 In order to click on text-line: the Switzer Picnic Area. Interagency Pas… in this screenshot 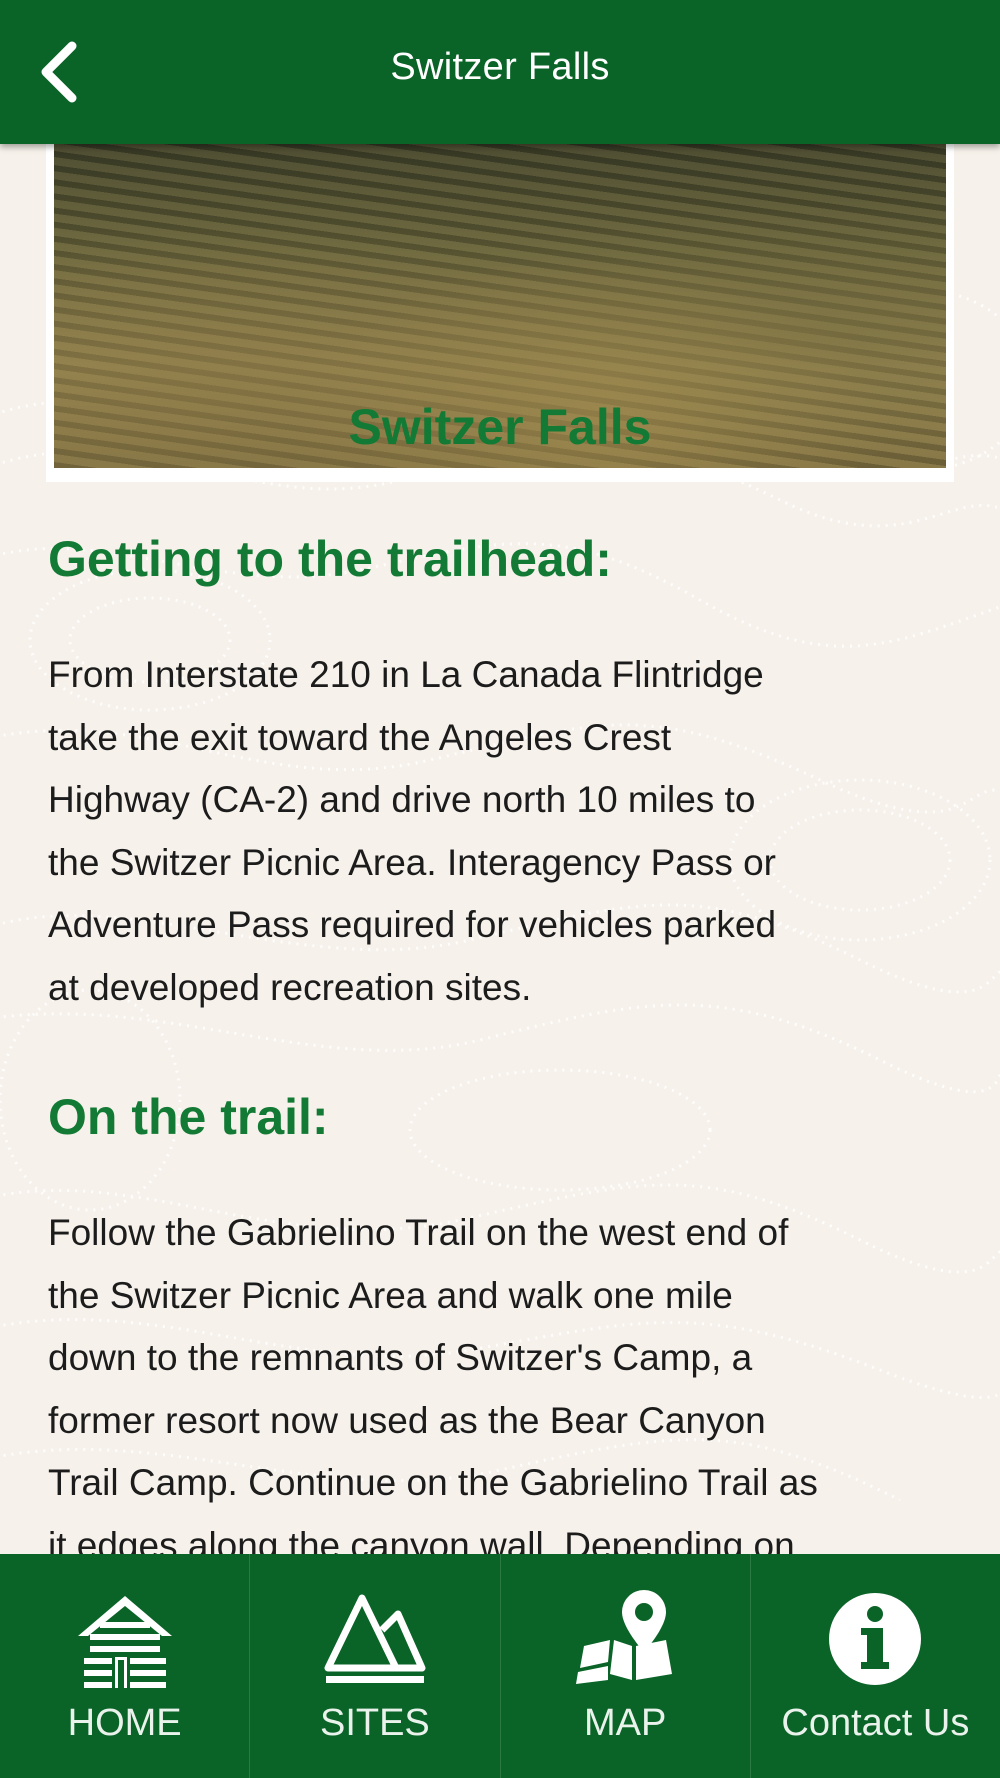, I will do `click(412, 862)`.